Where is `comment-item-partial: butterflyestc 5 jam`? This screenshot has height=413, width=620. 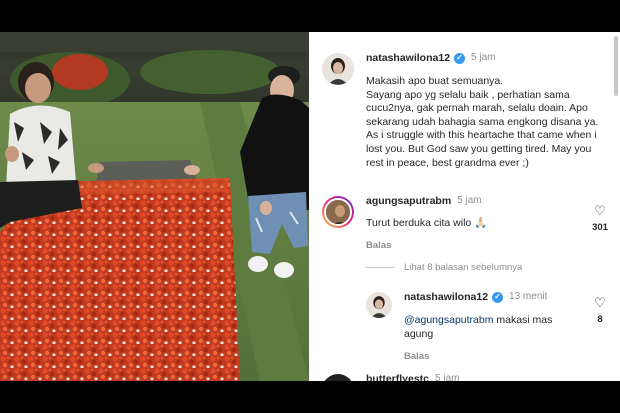 comment-item-partial: butterflyestc 5 jam is located at coordinates (466, 376).